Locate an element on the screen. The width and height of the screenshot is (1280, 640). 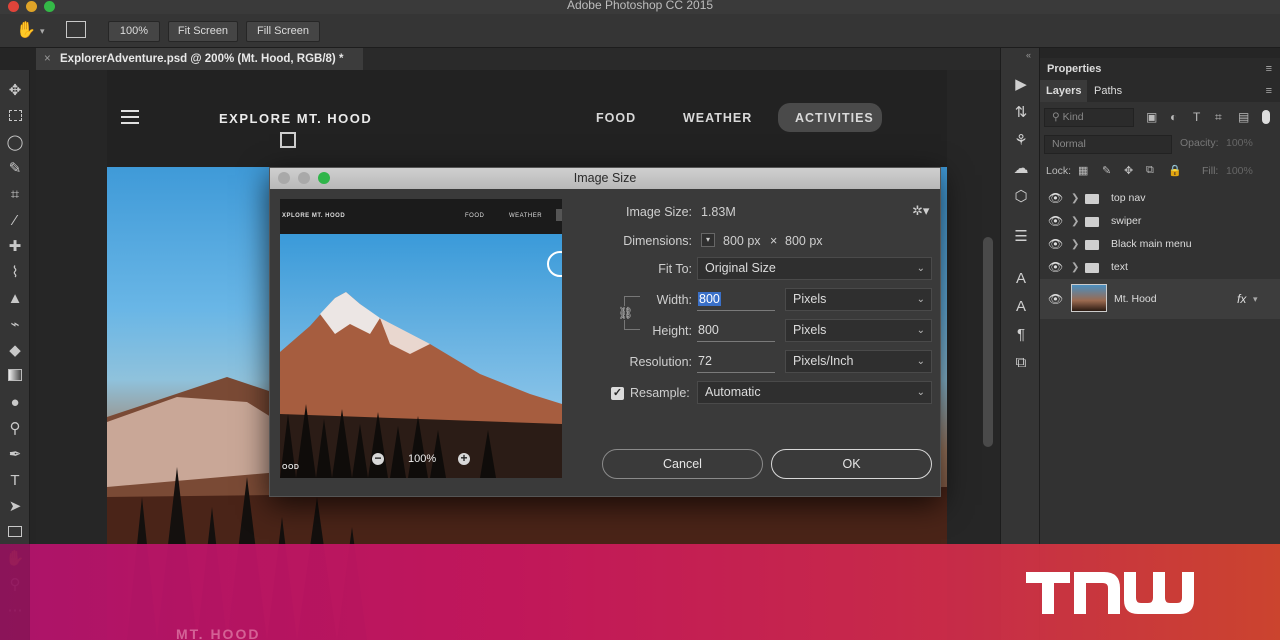
zoom-out-icon: − is located at coordinates (378, 458).